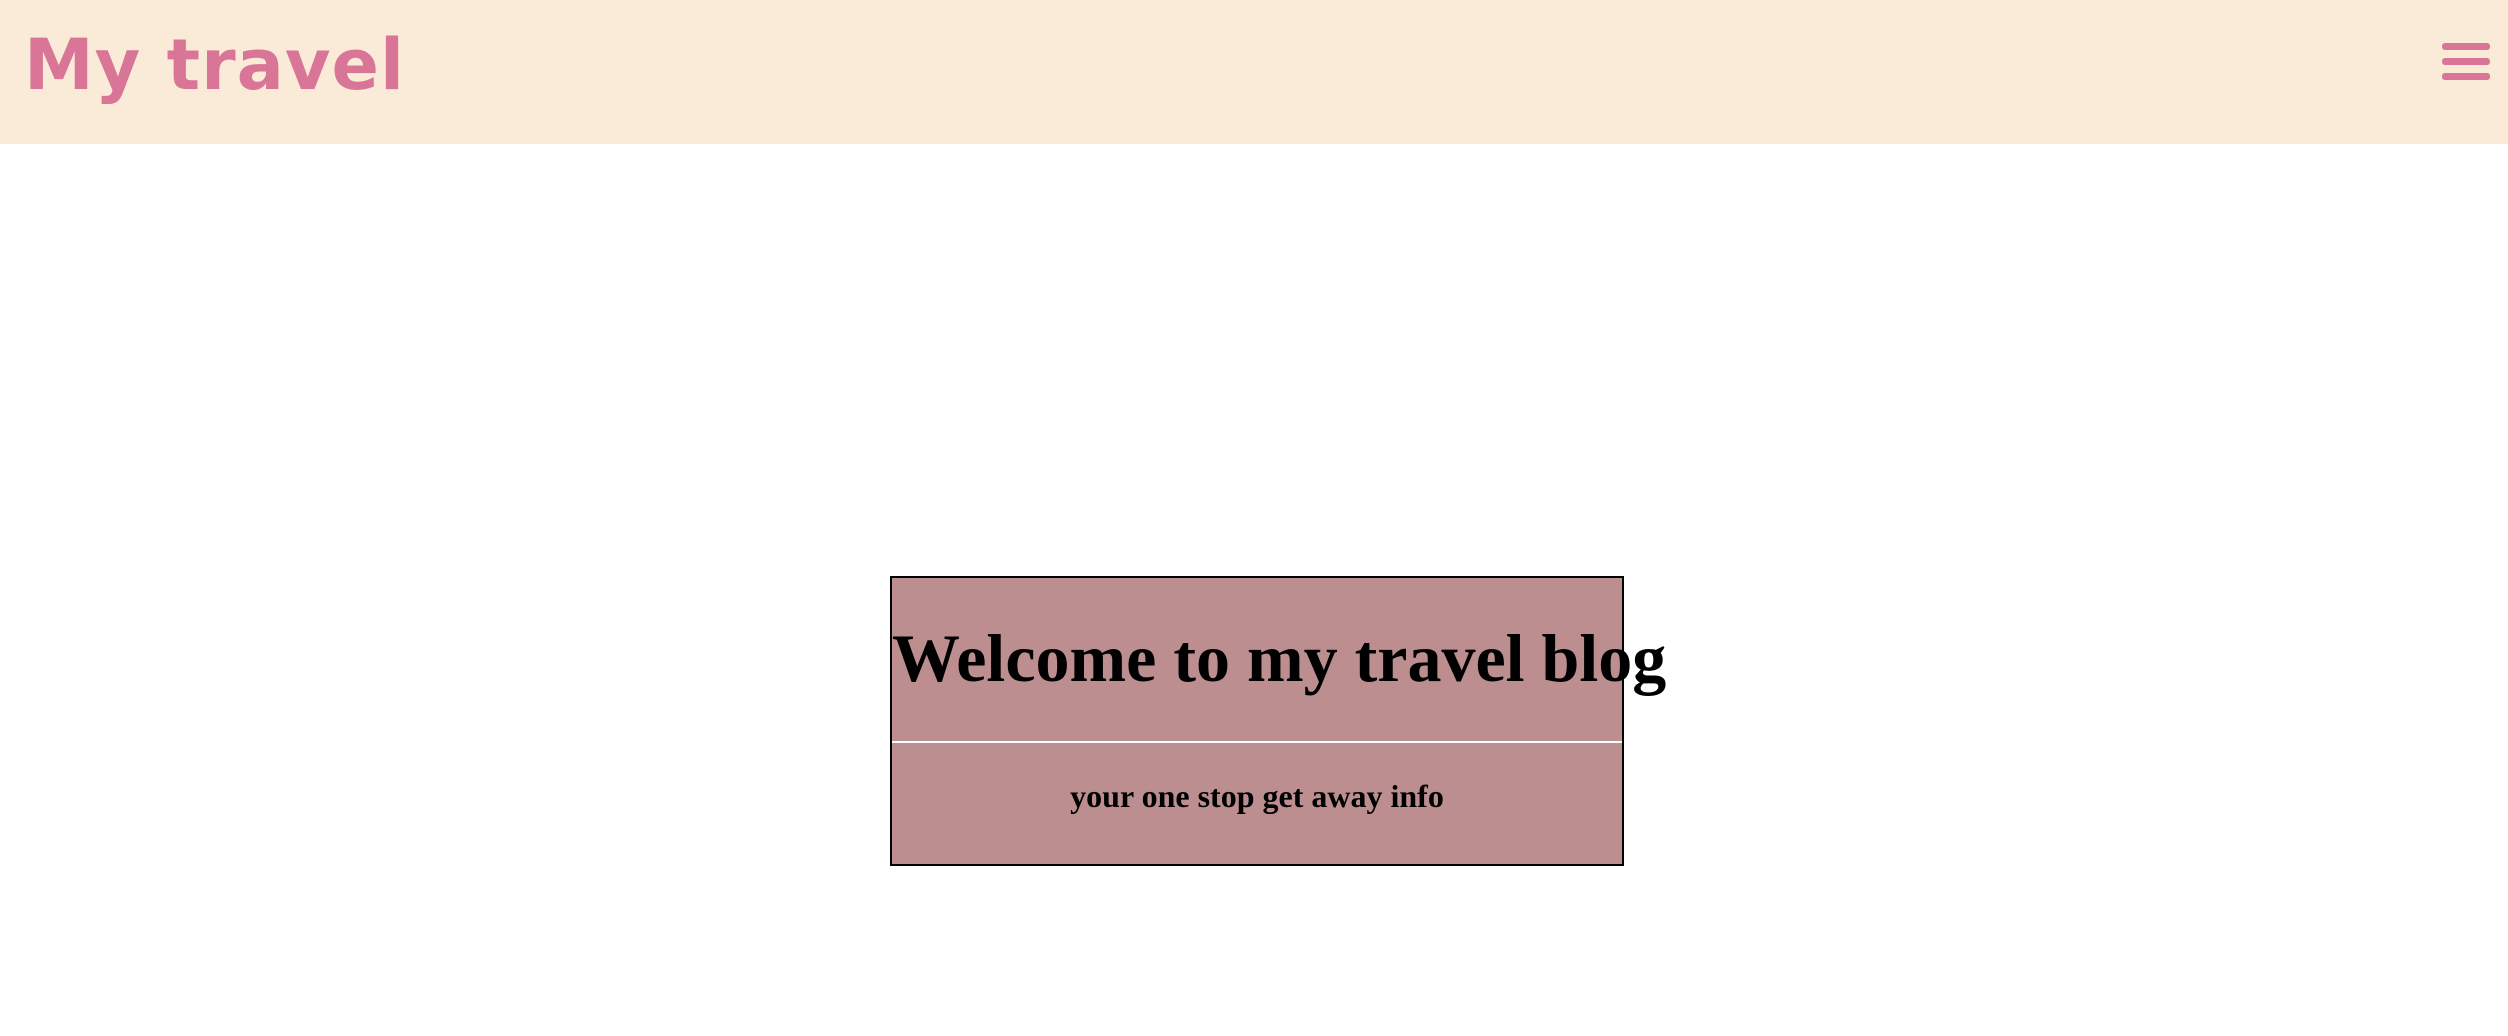 This screenshot has height=1036, width=2508. I want to click on site-brand: My travel, so click(214, 65).